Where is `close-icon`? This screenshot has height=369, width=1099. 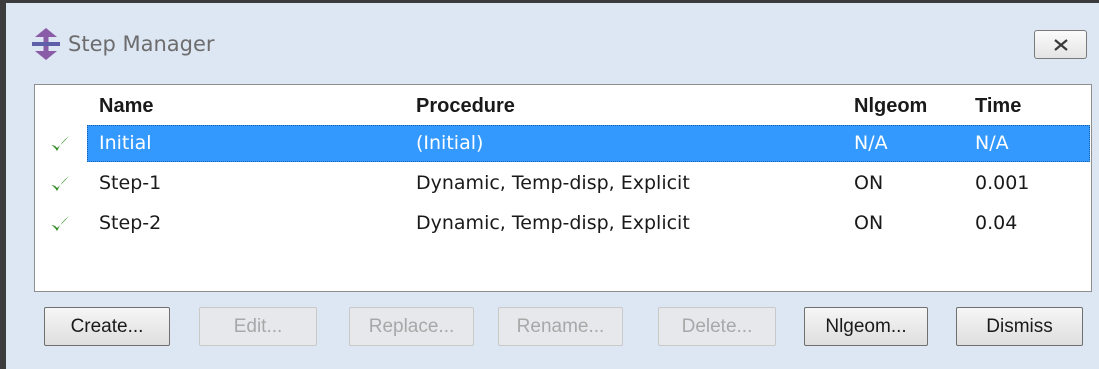
close-icon is located at coordinates (1061, 45).